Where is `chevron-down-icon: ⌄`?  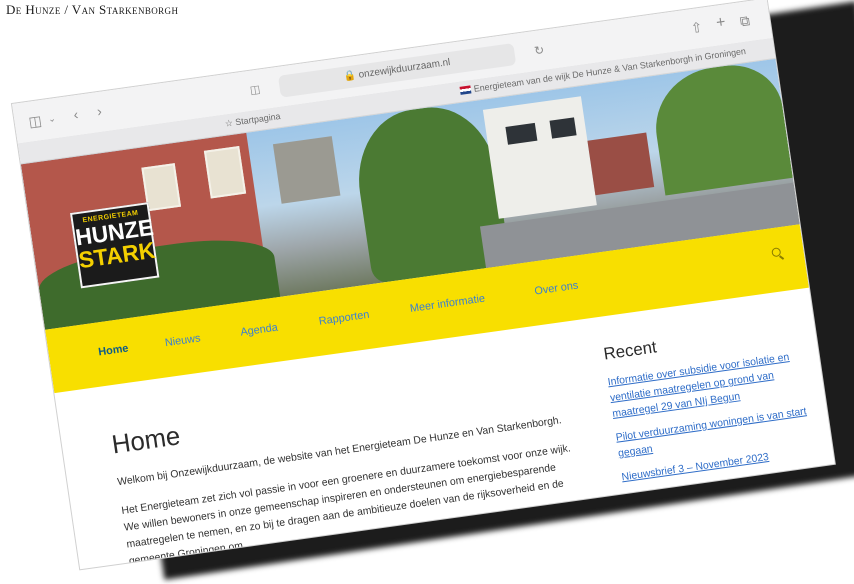 chevron-down-icon: ⌄ is located at coordinates (51, 118).